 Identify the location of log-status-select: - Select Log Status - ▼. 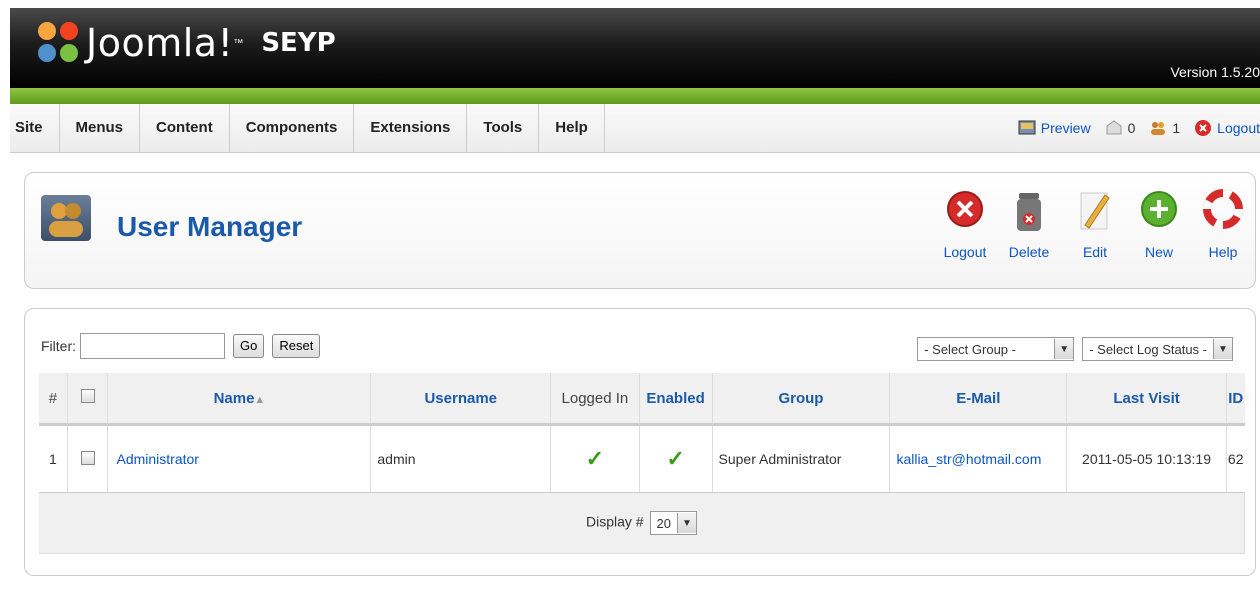
(1157, 349).